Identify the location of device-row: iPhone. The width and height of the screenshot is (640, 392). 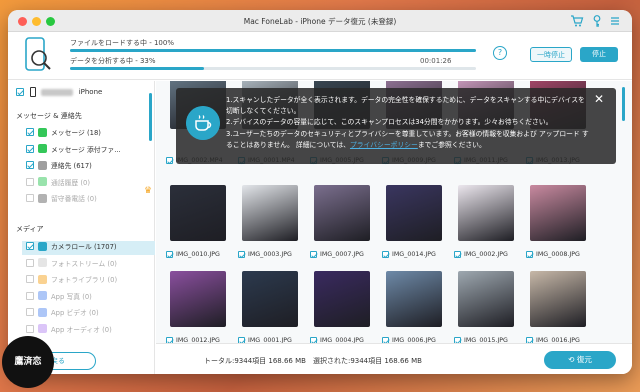
(81, 93).